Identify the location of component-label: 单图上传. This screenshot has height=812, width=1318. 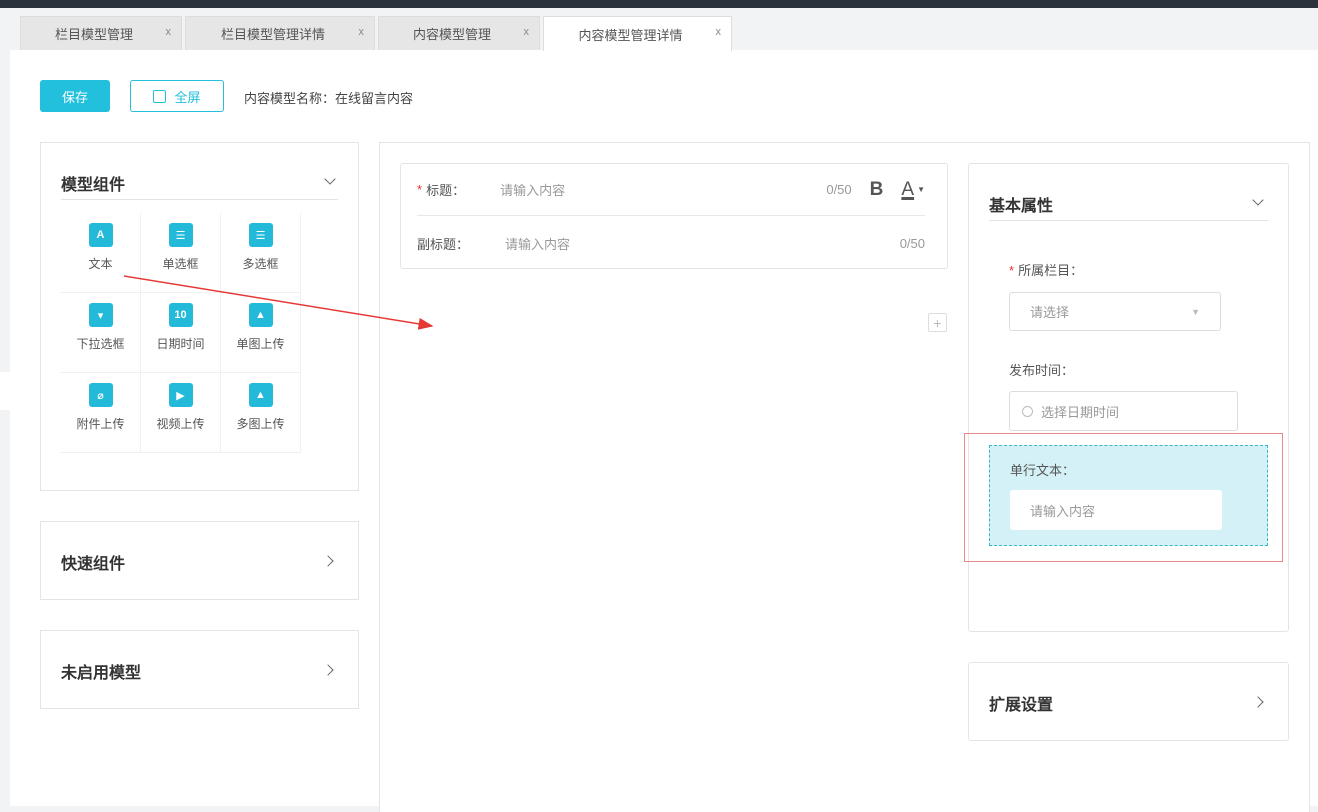
(260, 344).